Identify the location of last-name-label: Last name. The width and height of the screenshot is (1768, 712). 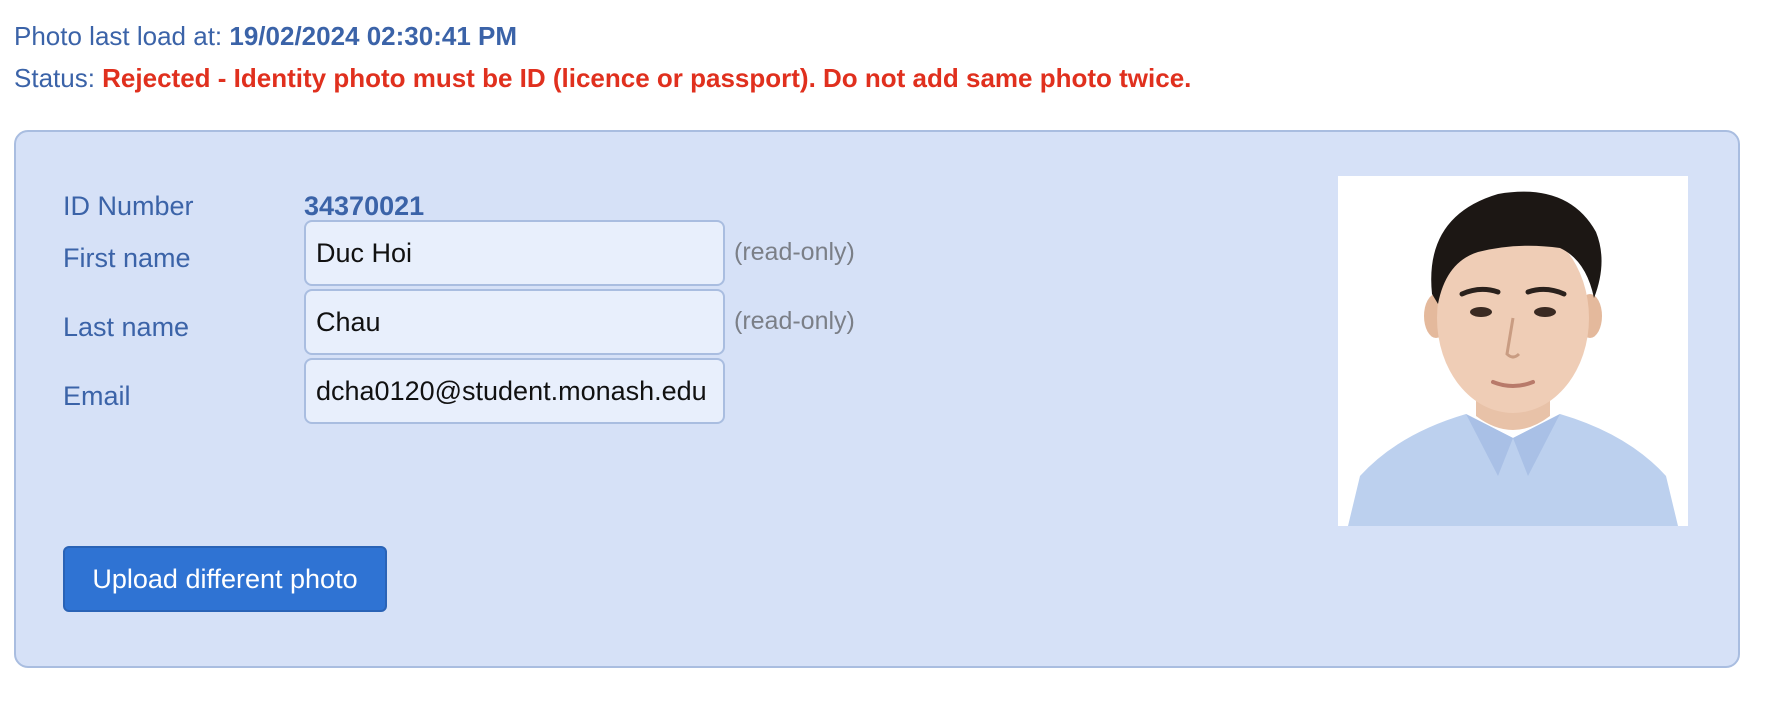
(126, 327).